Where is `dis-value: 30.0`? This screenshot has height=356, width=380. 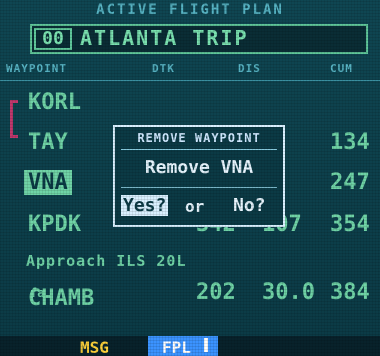 dis-value: 30.0 is located at coordinates (288, 292).